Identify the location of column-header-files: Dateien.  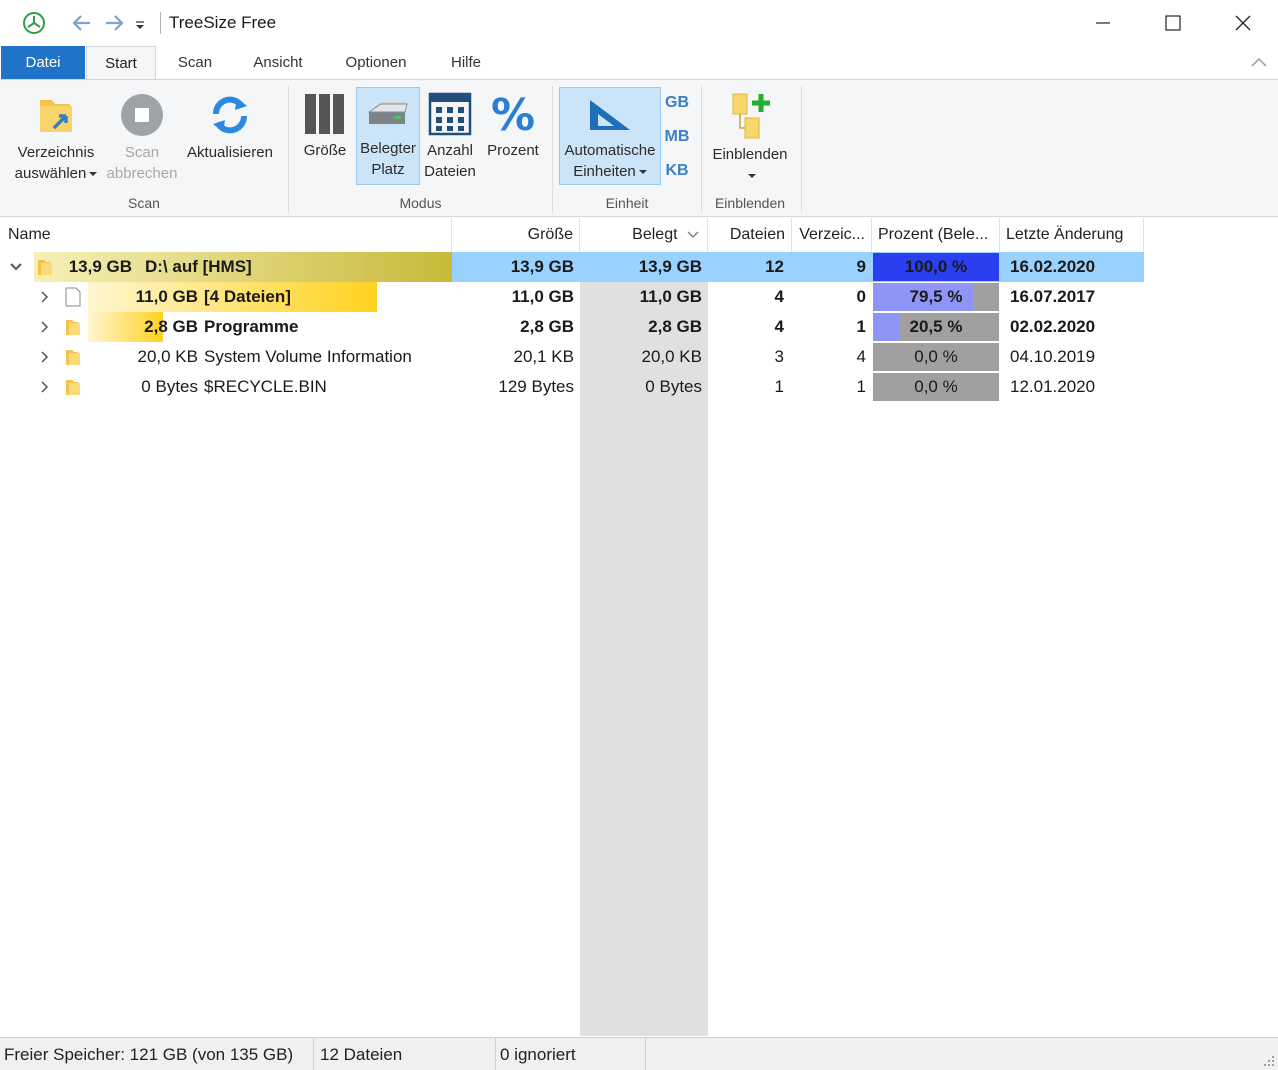
(750, 235).